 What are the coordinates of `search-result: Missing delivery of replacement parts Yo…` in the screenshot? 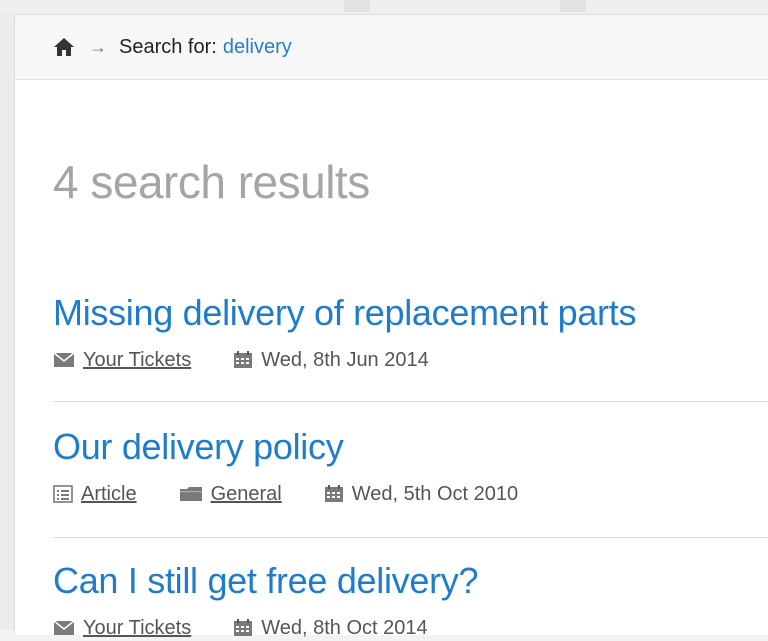 It's located at (410, 333).